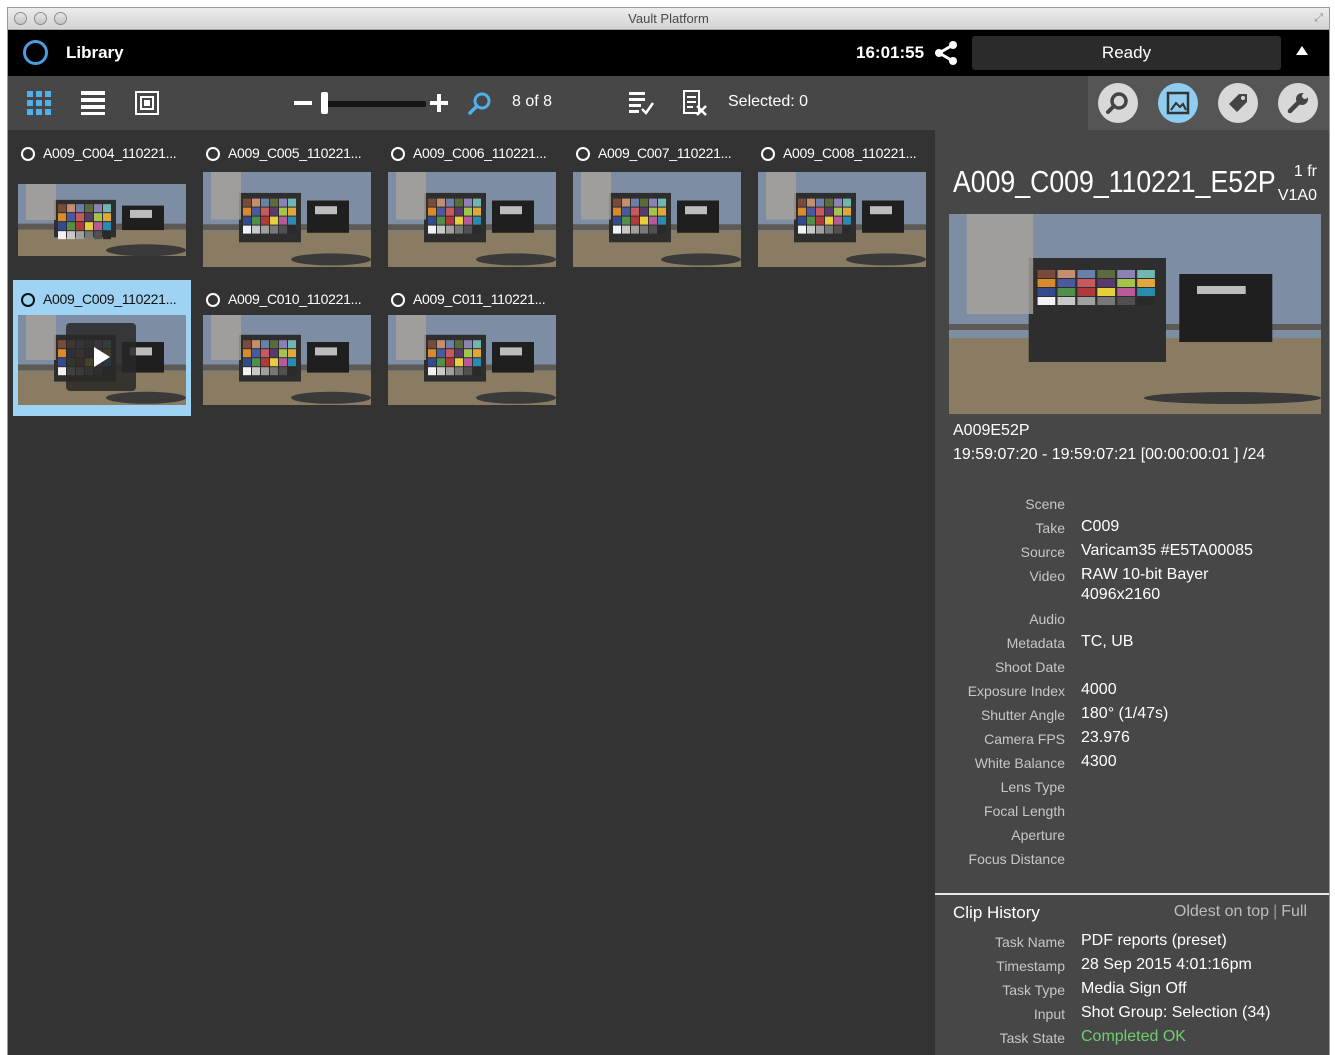 The height and width of the screenshot is (1055, 1335). What do you see at coordinates (1167, 550) in the screenshot?
I see `metadata-value-text: Varicam35 #E5TA00085` at bounding box center [1167, 550].